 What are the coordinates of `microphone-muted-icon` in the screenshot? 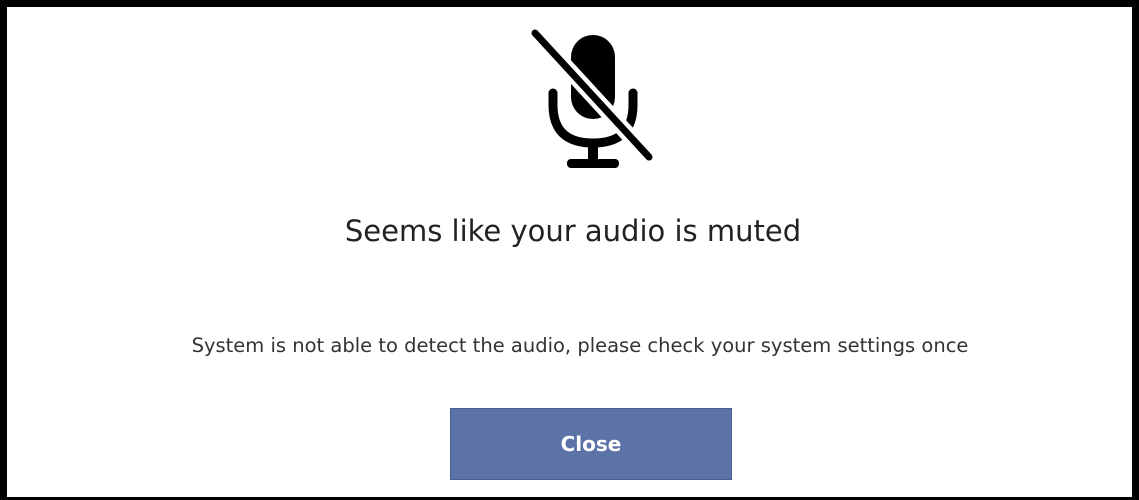 It's located at (592, 97).